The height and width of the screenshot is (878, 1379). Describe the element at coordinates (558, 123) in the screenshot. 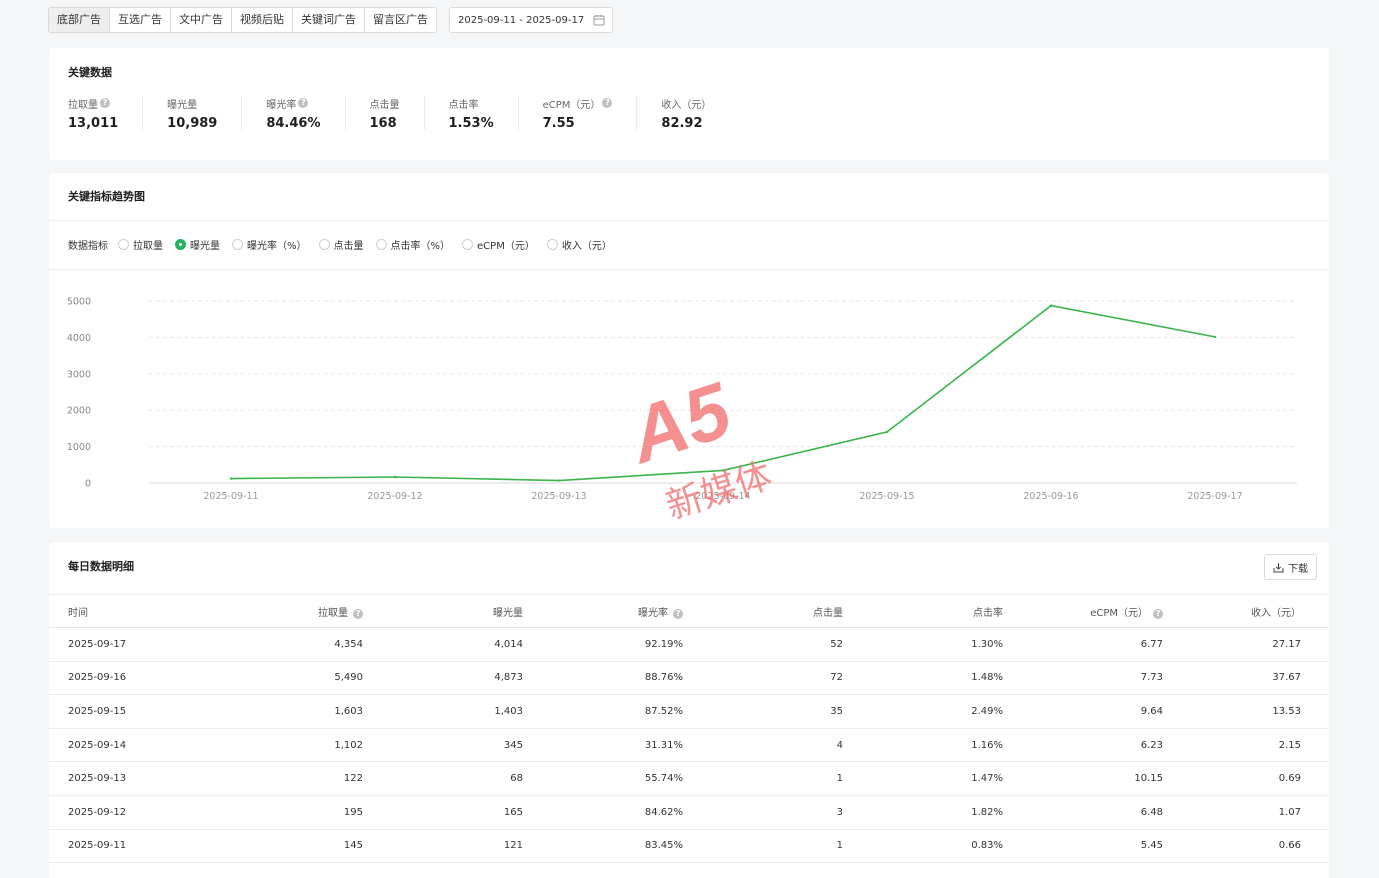

I see `kpi-value: 7.55` at that location.